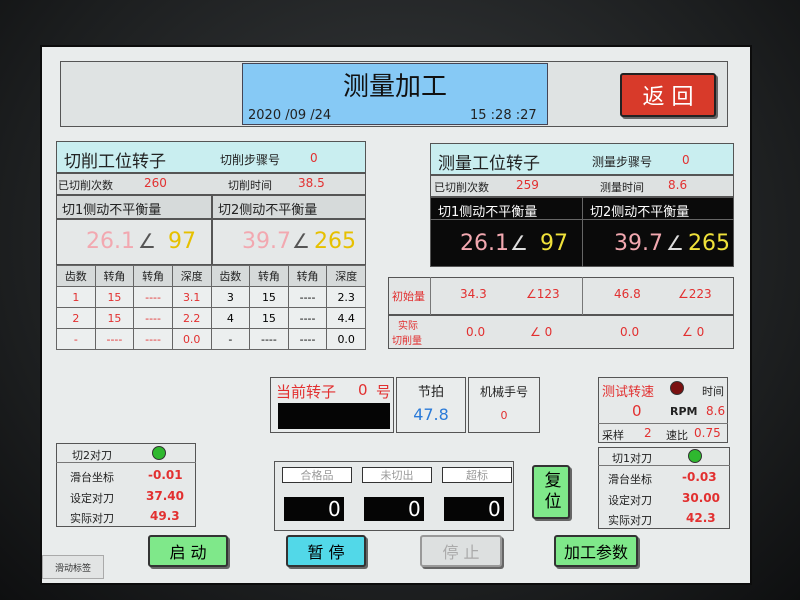 This screenshot has width=800, height=600. I want to click on measure-time-value: 8.6, so click(678, 185).